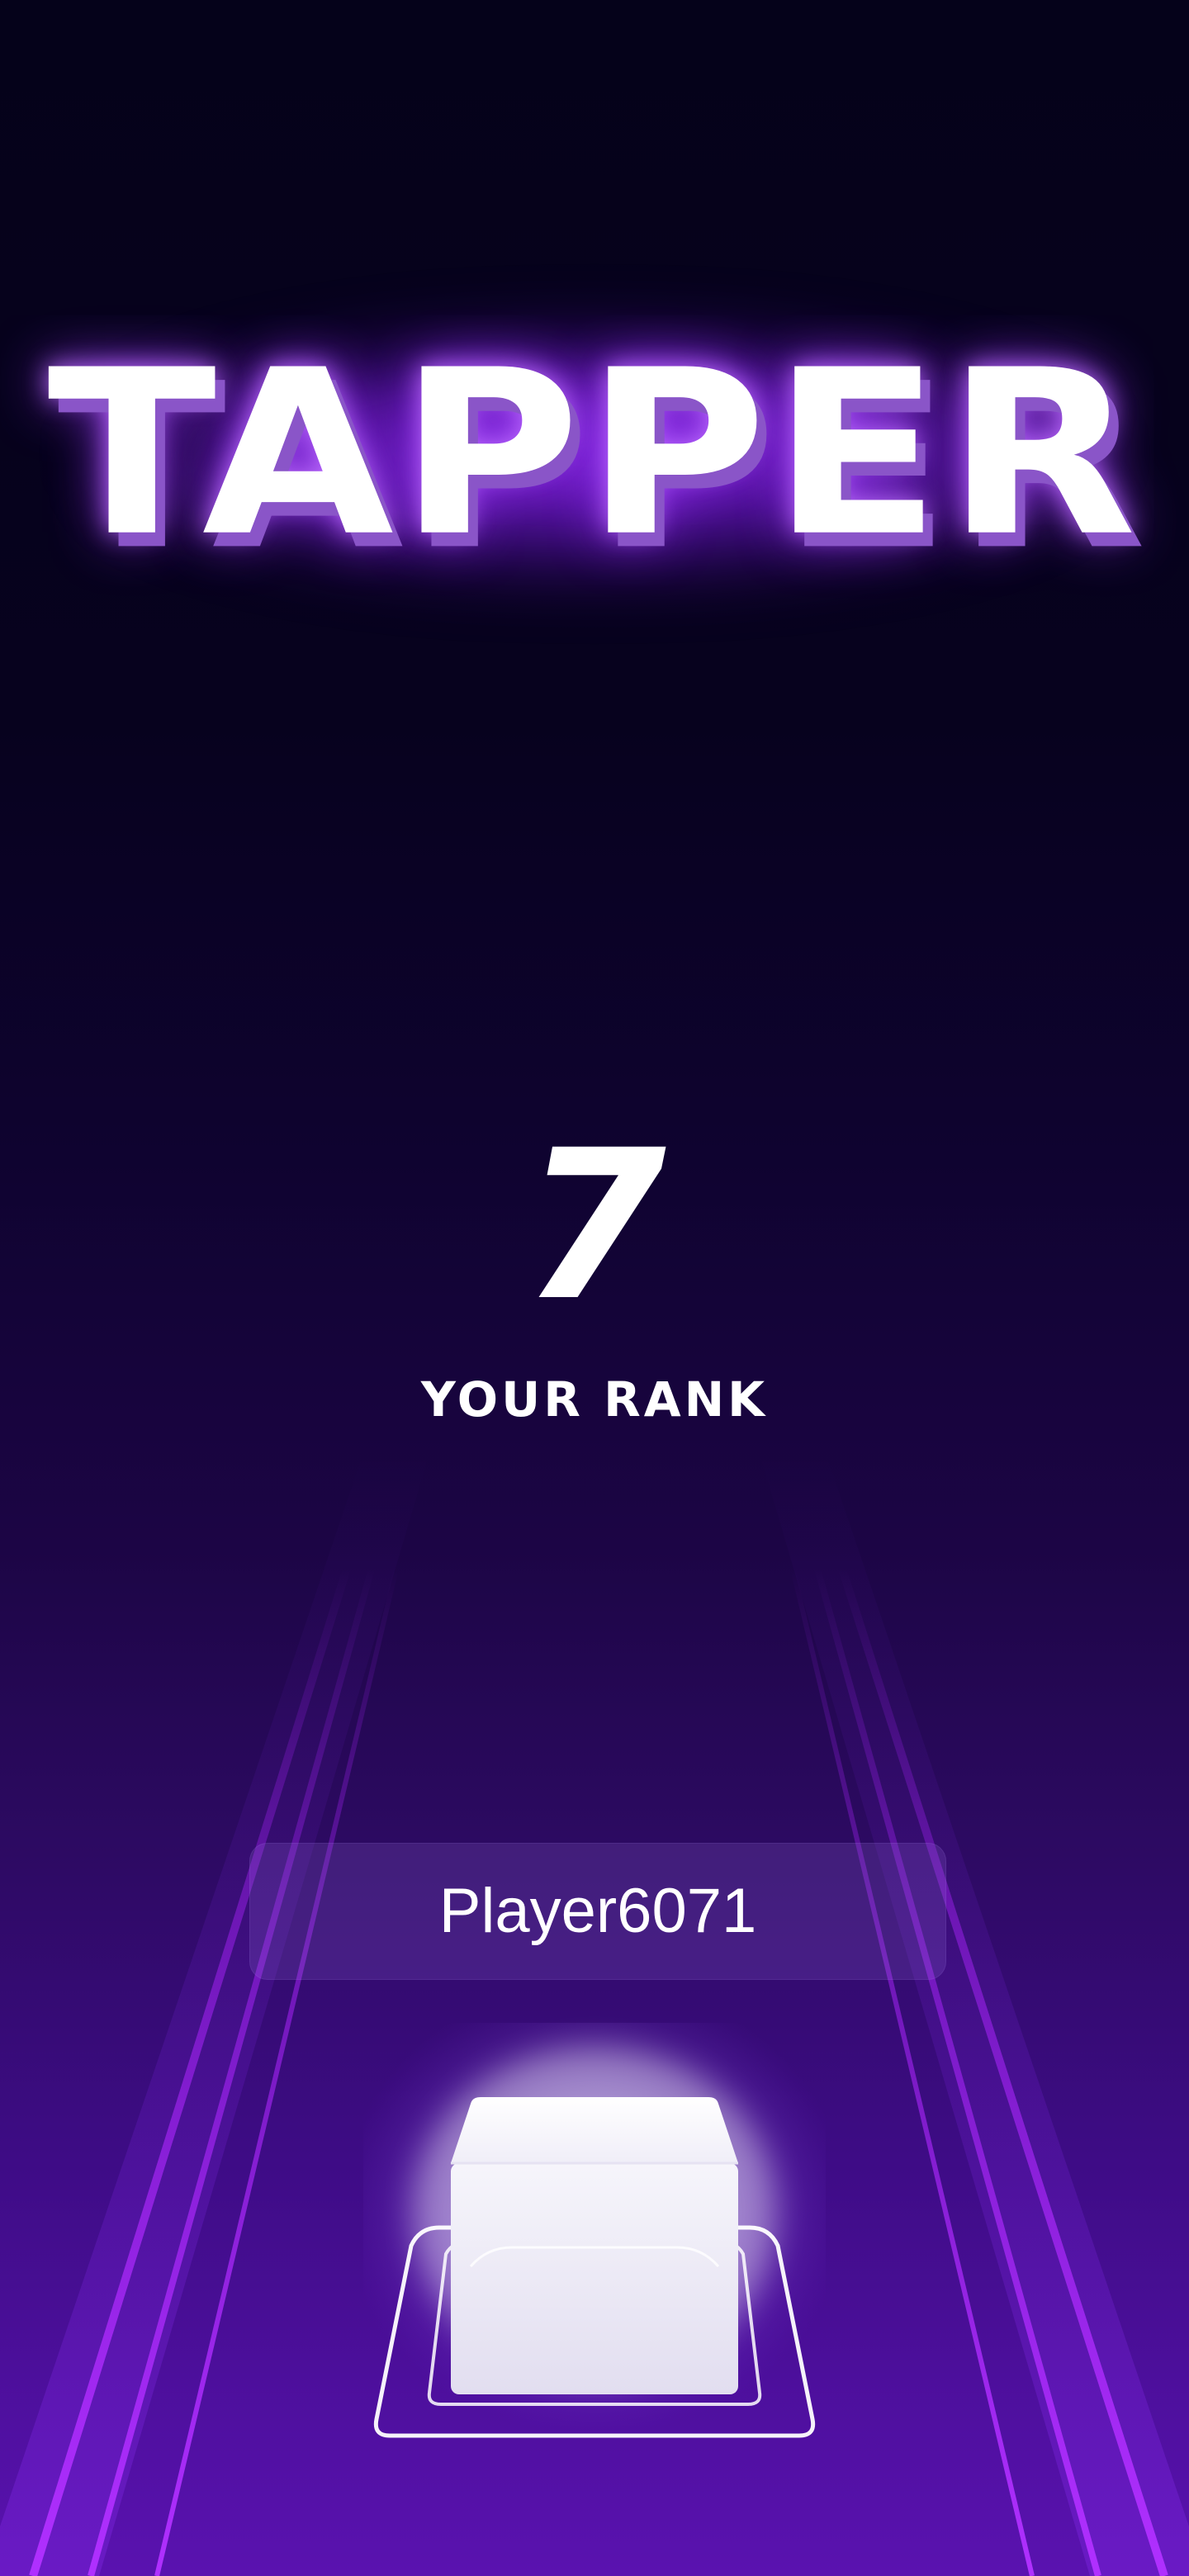 This screenshot has height=2576, width=1189. I want to click on player-name-field: Player6071, so click(597, 1911).